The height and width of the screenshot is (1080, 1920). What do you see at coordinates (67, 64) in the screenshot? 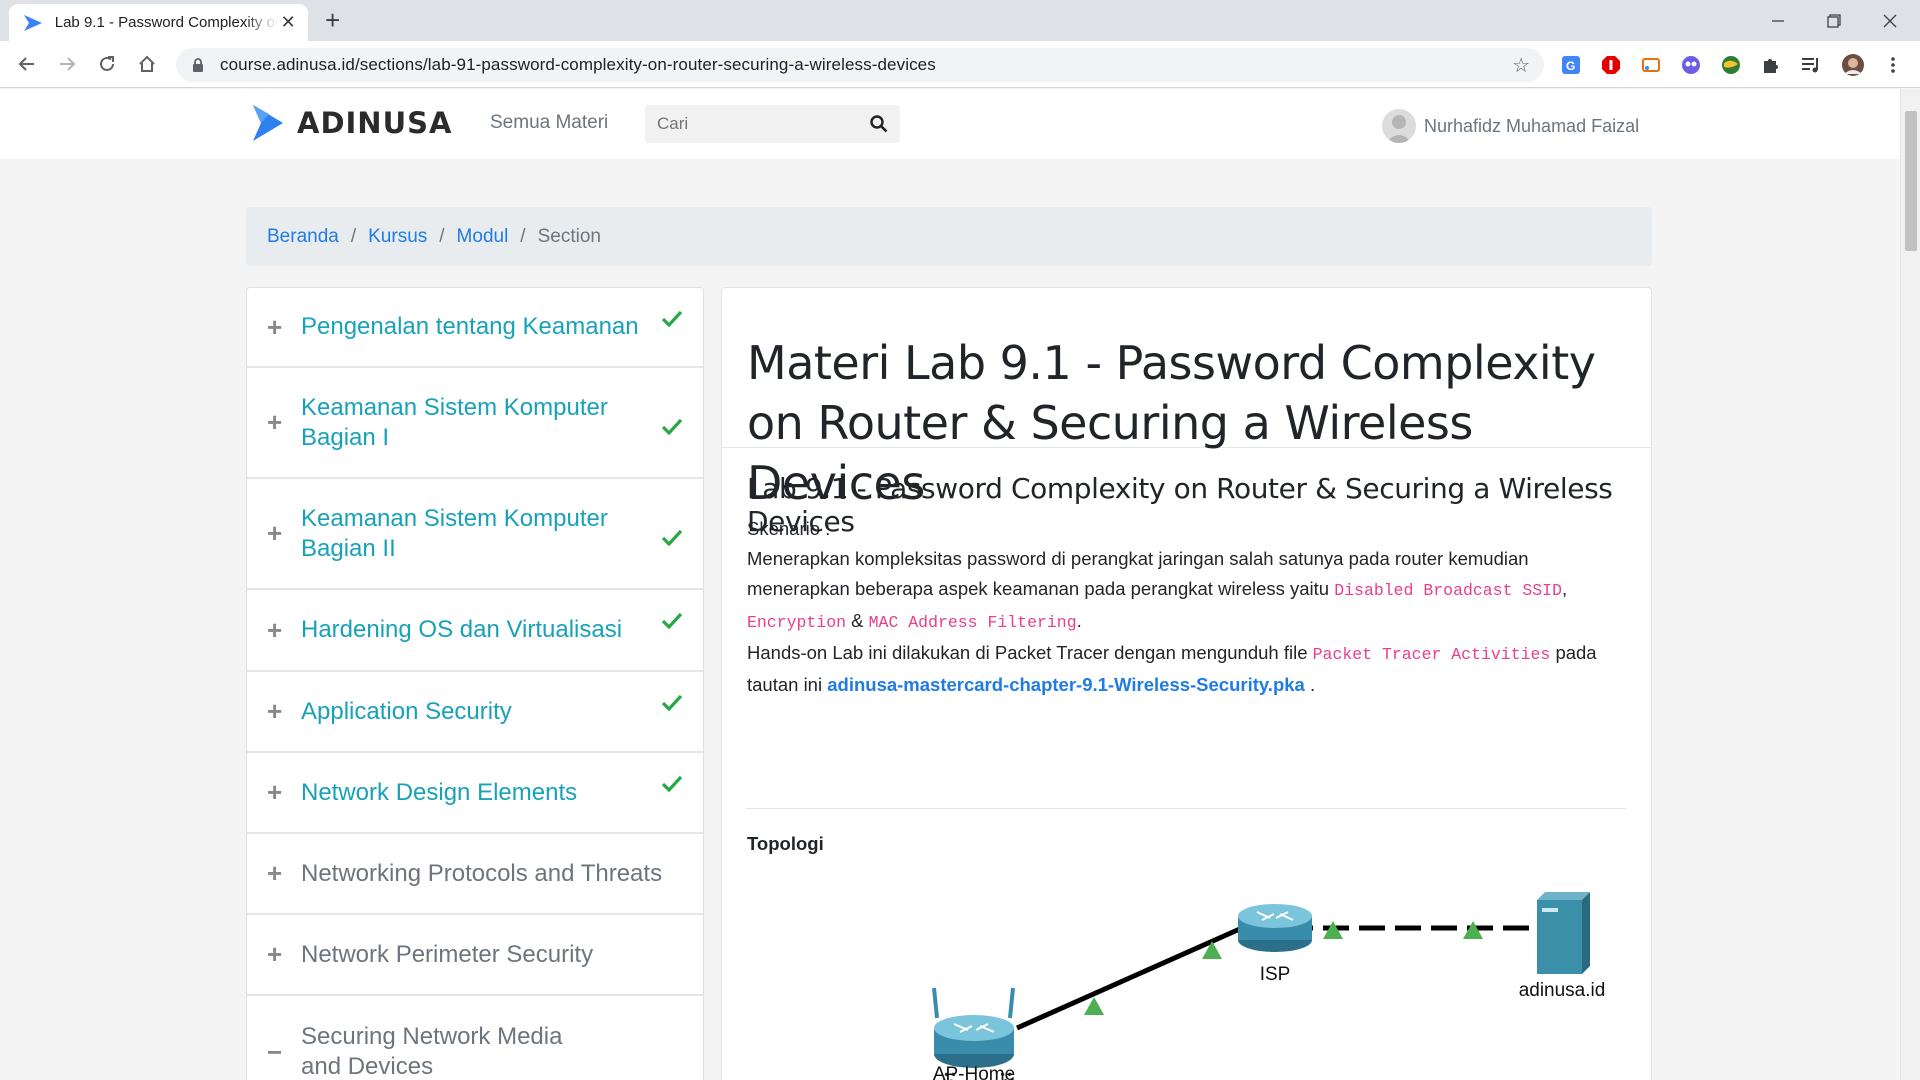
I see `forward-icon` at bounding box center [67, 64].